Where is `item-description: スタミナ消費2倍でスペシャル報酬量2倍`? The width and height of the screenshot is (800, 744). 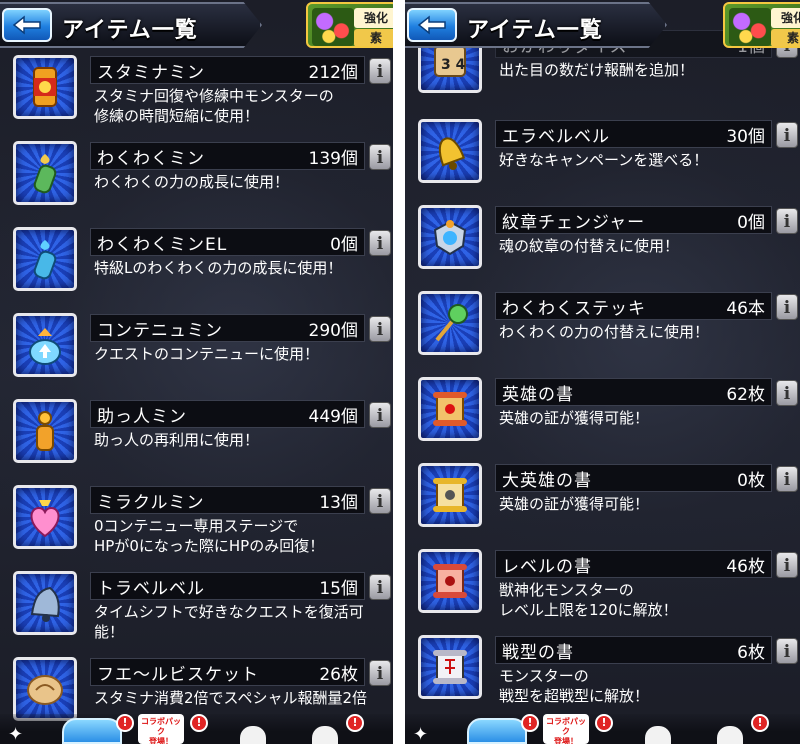
item-description: スタミナ消費2倍でスペシャル報酬量2倍 is located at coordinates (231, 698).